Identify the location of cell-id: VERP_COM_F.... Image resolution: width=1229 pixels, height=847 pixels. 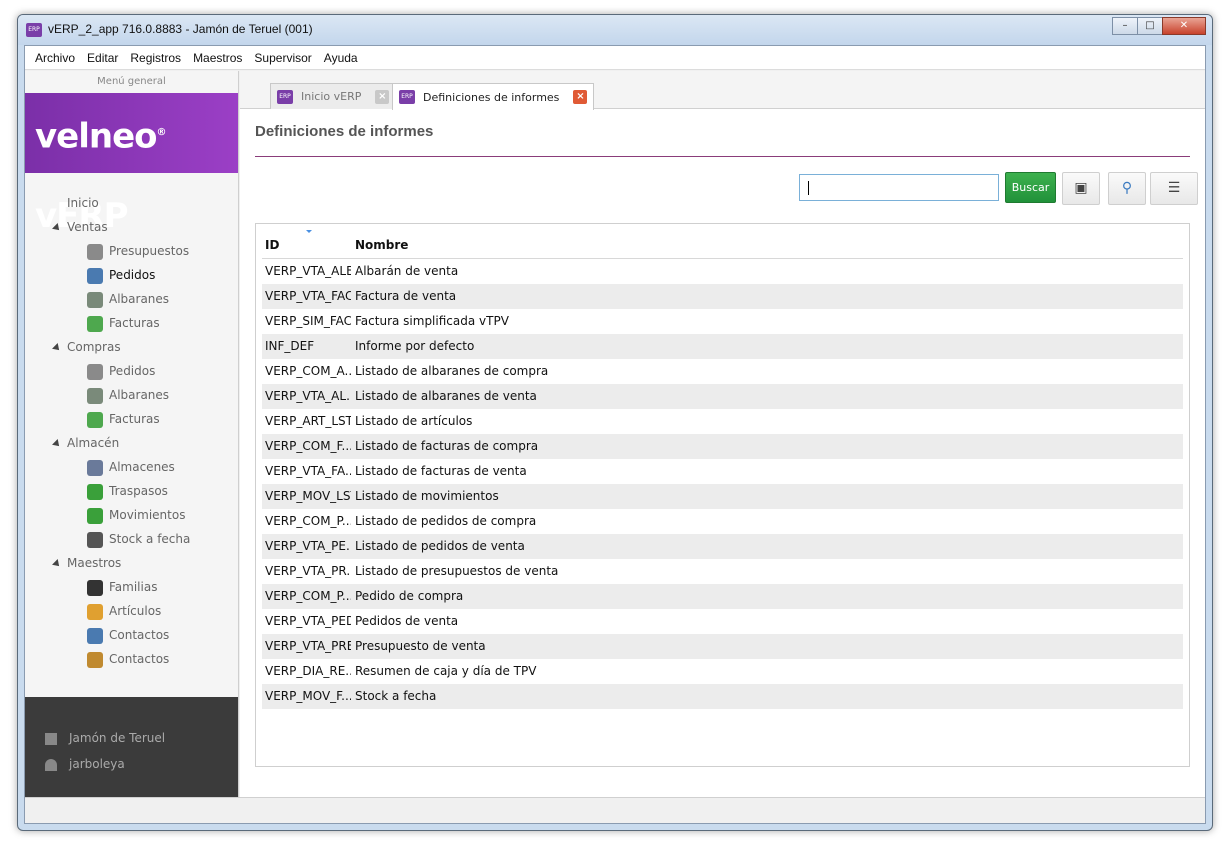
(308, 446).